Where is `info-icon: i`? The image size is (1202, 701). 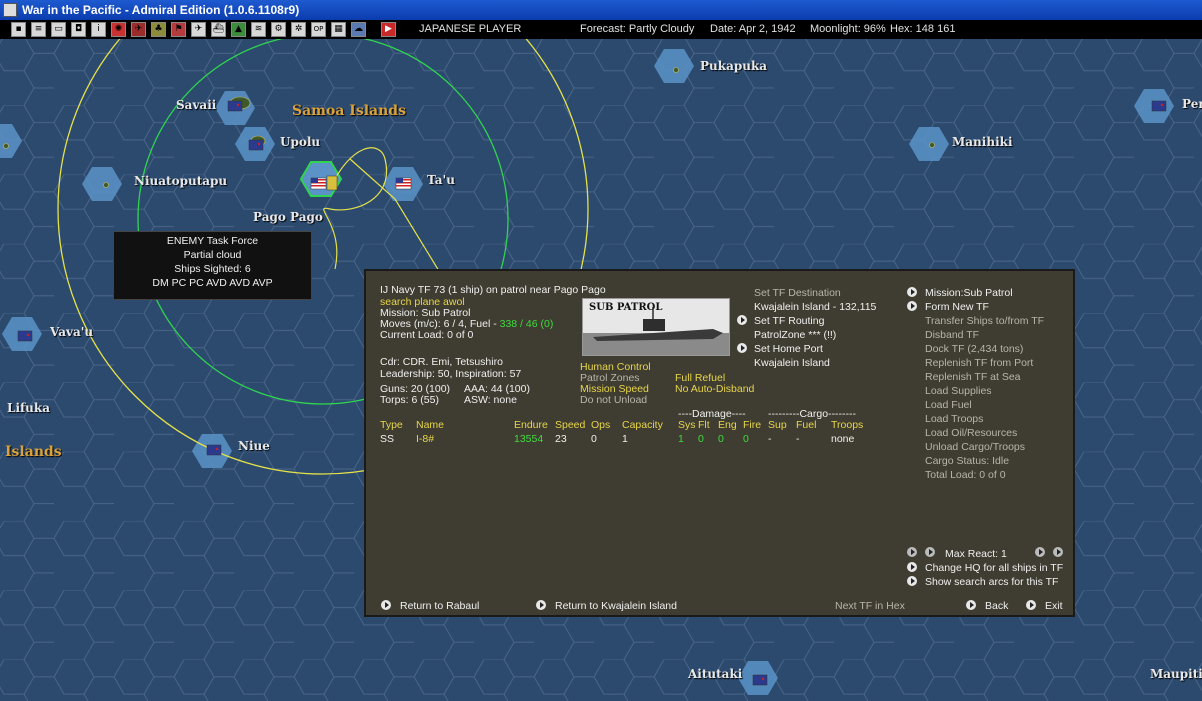 info-icon: i is located at coordinates (98, 29).